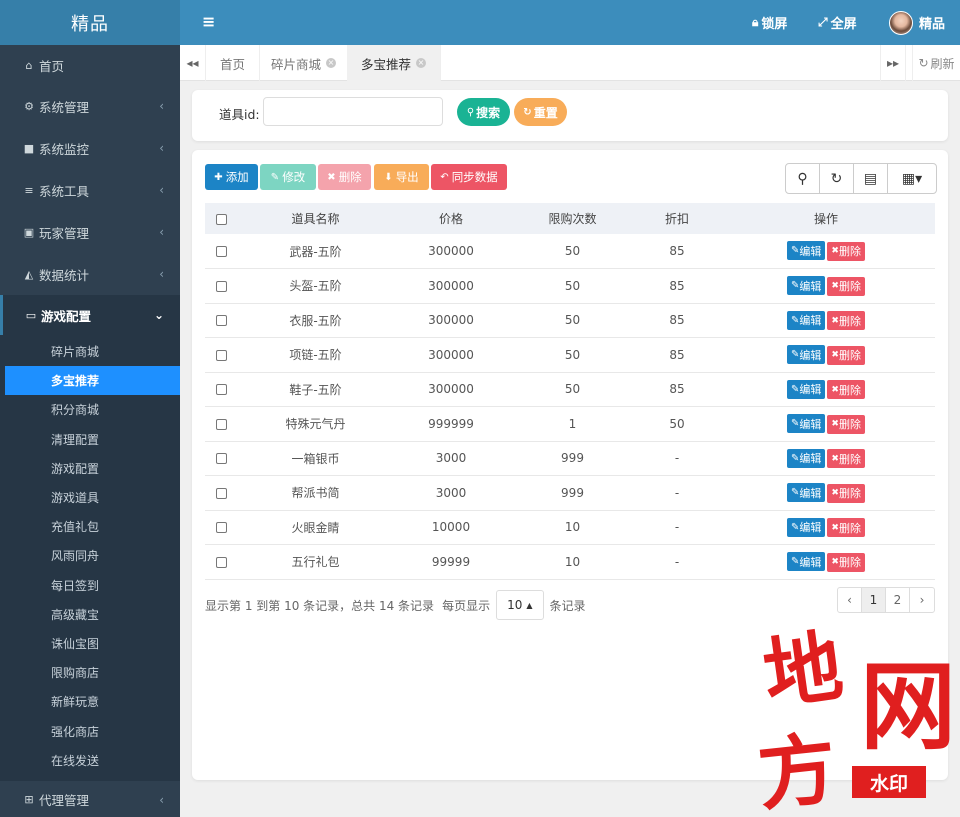  I want to click on refresh-icon: ↻, so click(837, 178).